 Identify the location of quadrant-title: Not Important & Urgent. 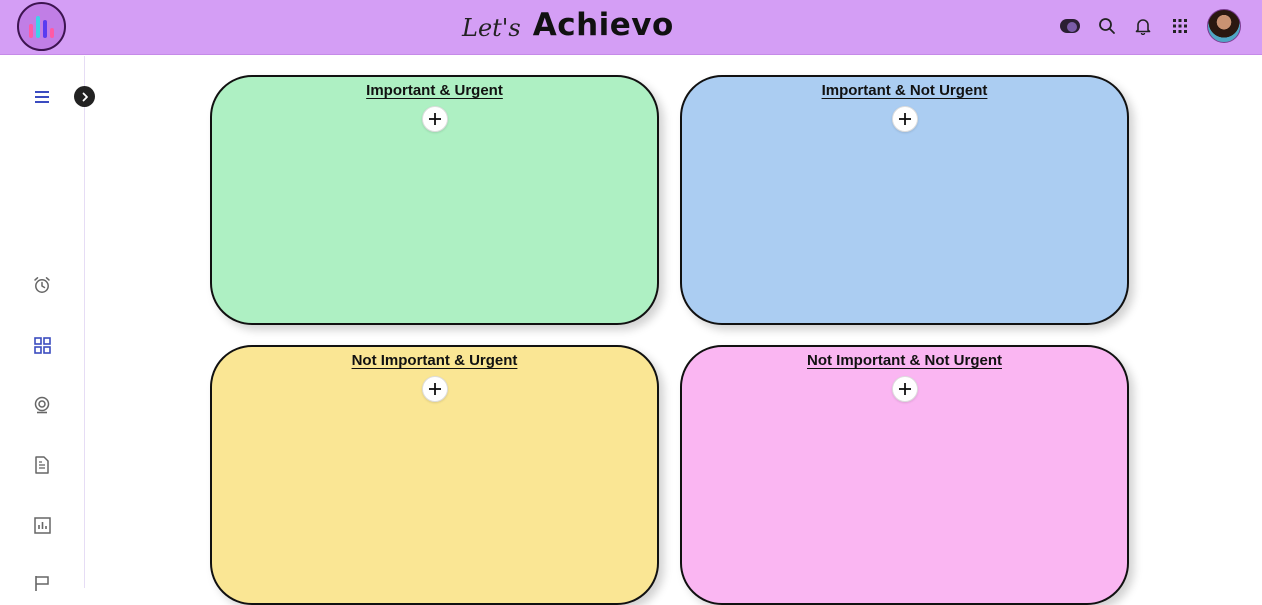
(434, 361).